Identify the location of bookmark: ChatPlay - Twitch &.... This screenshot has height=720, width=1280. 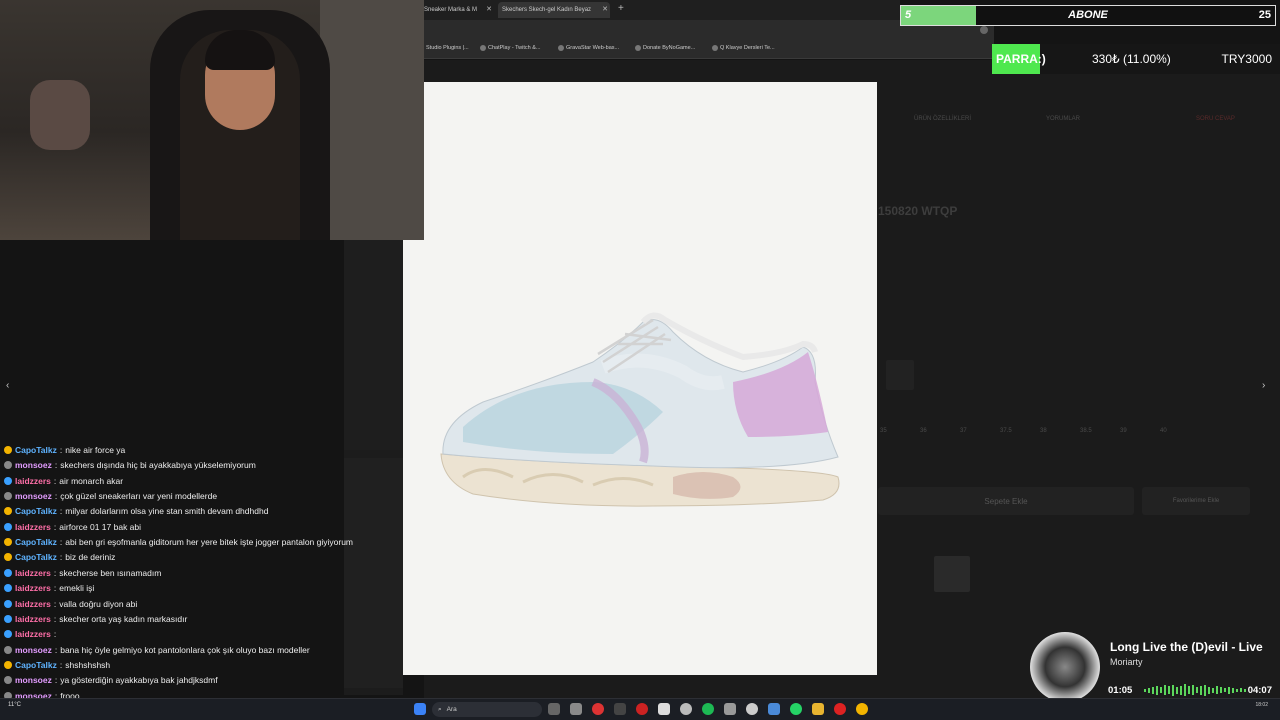
(510, 48).